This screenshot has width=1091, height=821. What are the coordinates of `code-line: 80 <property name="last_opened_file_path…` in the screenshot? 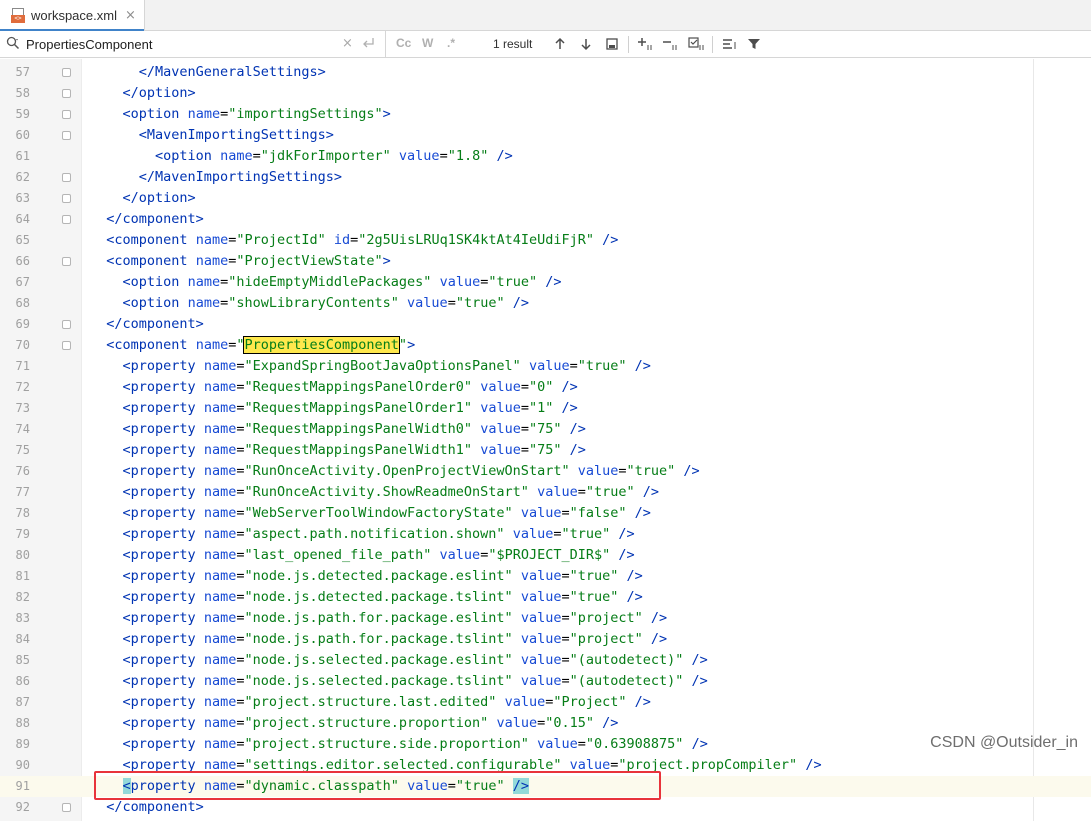 It's located at (545, 555).